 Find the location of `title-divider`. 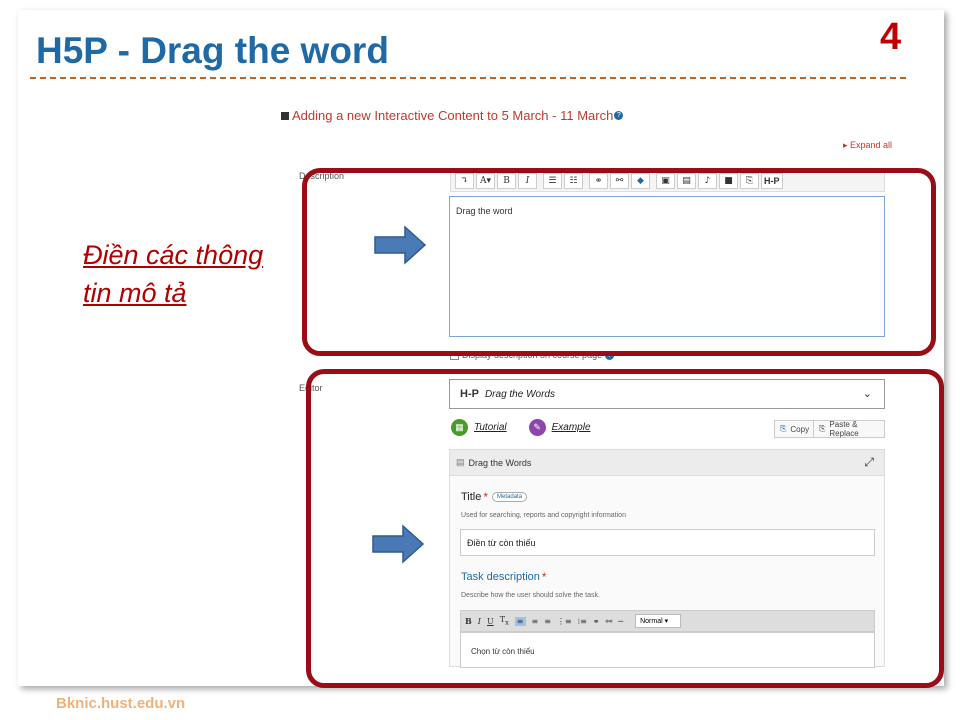

title-divider is located at coordinates (468, 78).